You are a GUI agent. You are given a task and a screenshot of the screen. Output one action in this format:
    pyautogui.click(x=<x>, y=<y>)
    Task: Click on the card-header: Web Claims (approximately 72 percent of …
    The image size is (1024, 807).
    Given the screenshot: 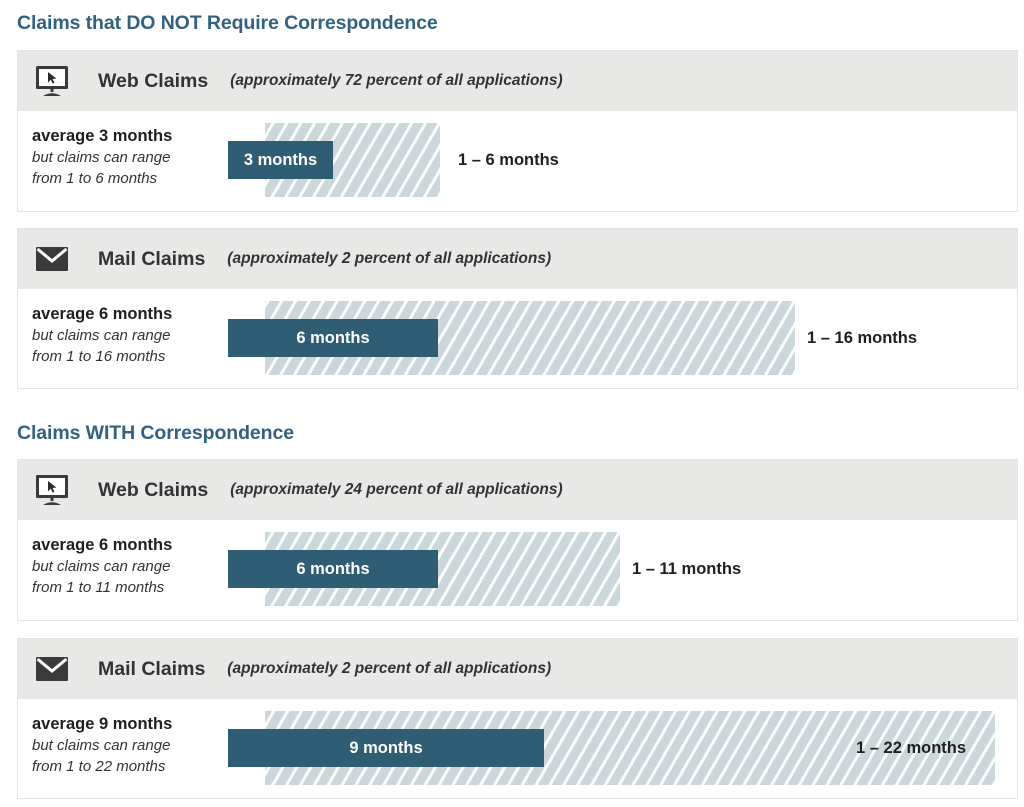 What is the action you would take?
    pyautogui.click(x=517, y=81)
    